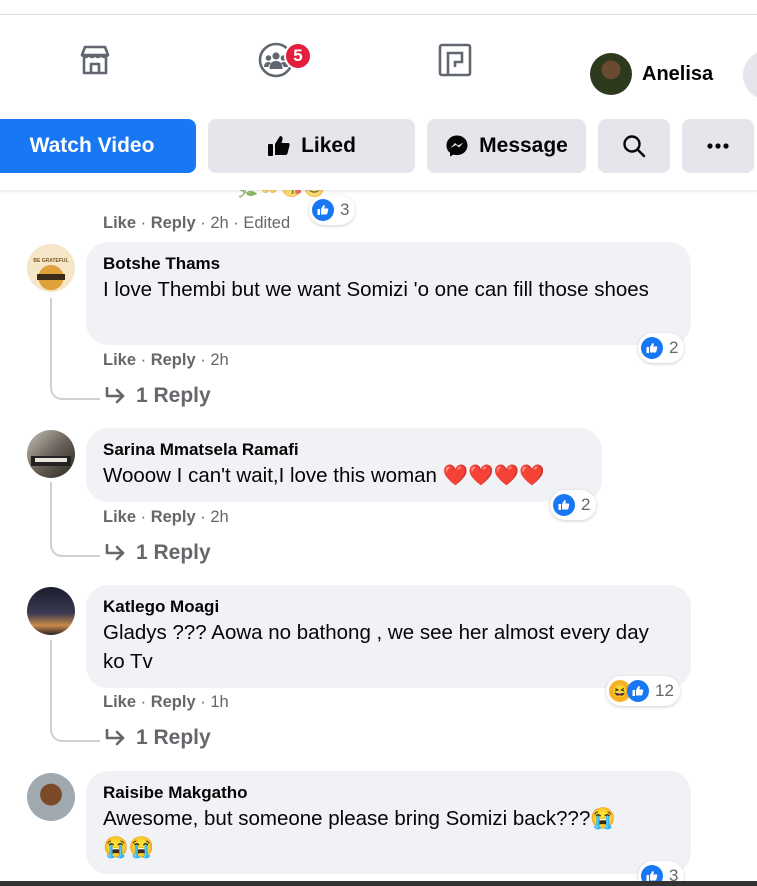 The height and width of the screenshot is (886, 757). I want to click on search-button, so click(634, 146).